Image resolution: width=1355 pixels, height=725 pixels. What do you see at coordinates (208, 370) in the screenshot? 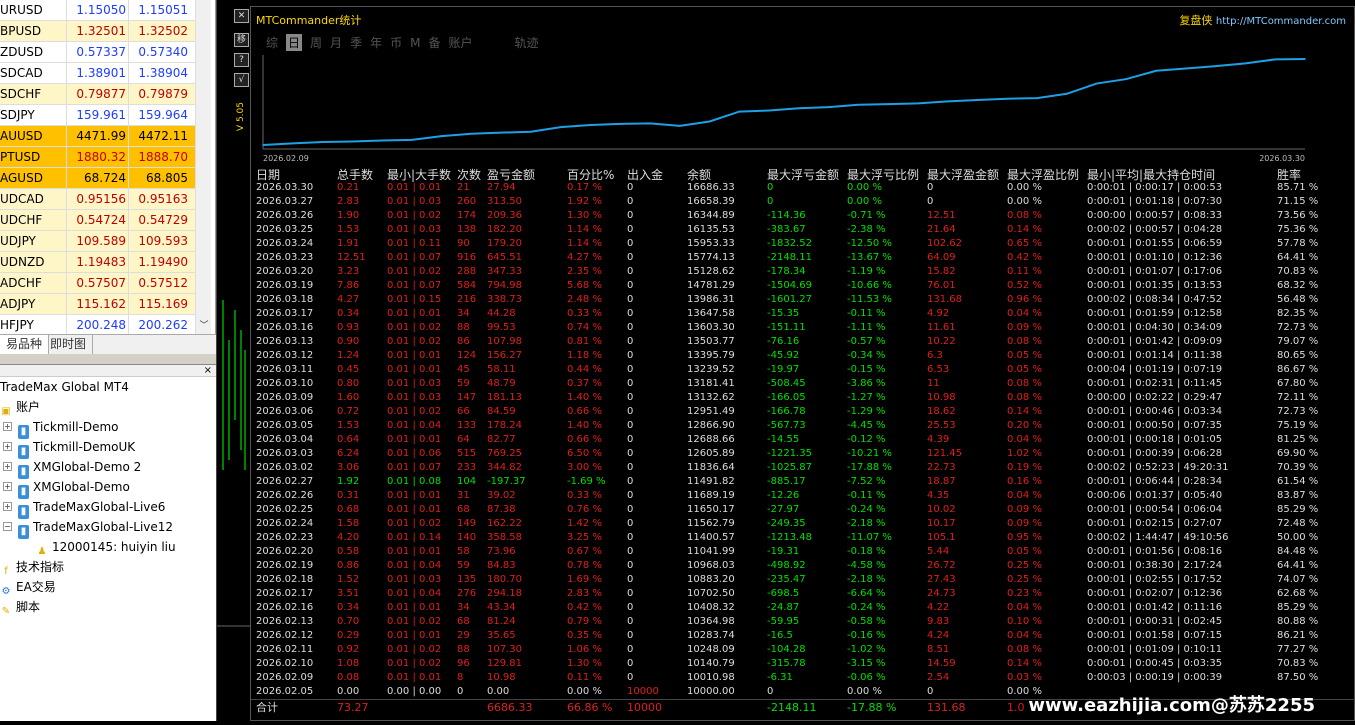
I see `close-icon: ×` at bounding box center [208, 370].